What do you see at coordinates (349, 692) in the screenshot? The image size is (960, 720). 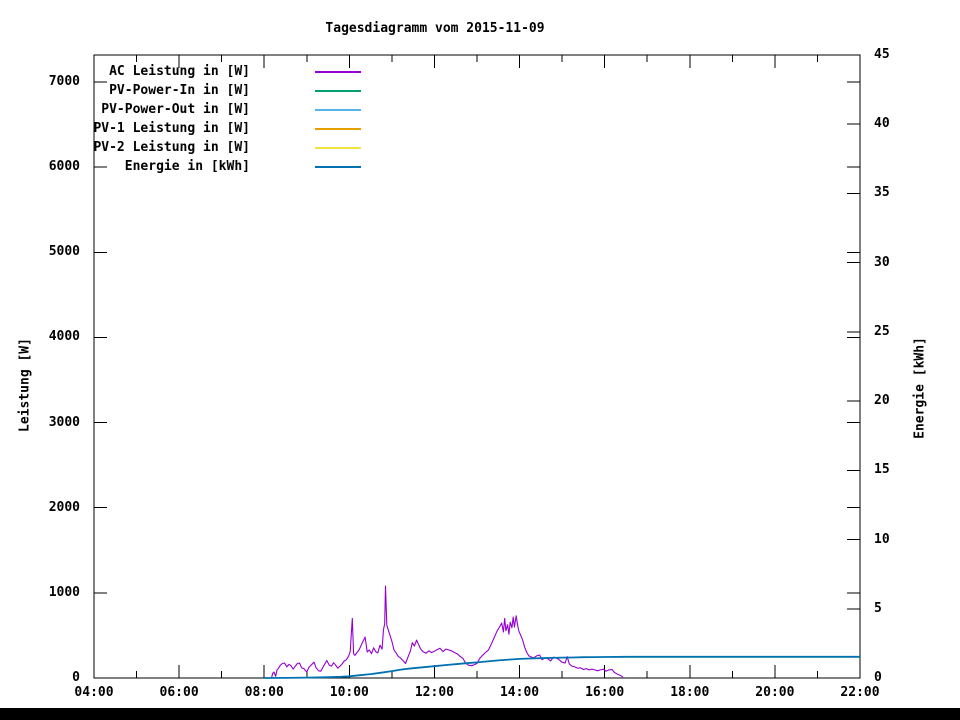 I see `x-axis-tick-label: 10:00` at bounding box center [349, 692].